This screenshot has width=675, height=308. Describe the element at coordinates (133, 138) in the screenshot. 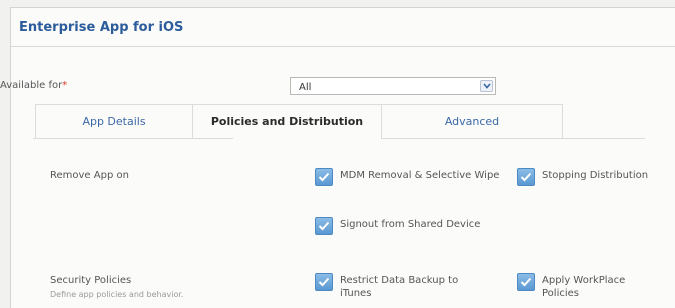

I see `tab-baseline` at that location.